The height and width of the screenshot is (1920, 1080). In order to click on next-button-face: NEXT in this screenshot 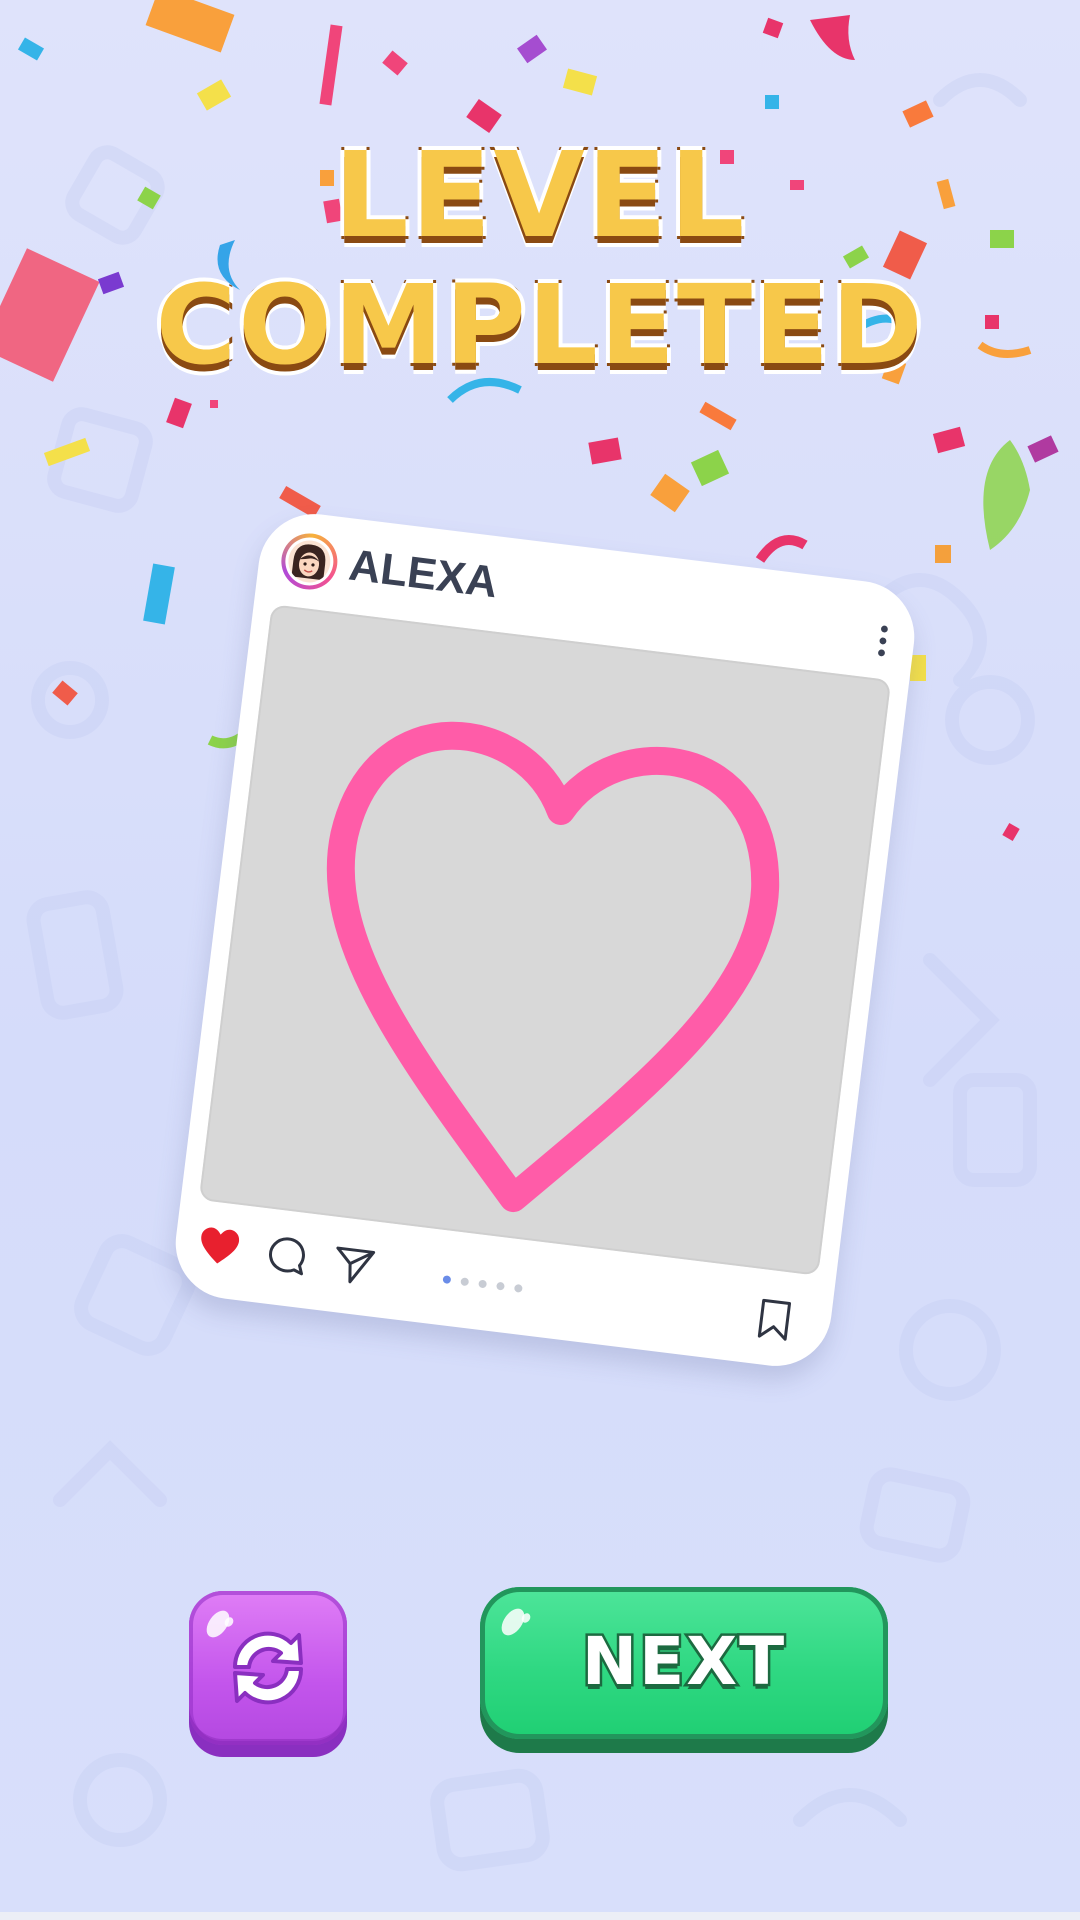, I will do `click(684, 1663)`.